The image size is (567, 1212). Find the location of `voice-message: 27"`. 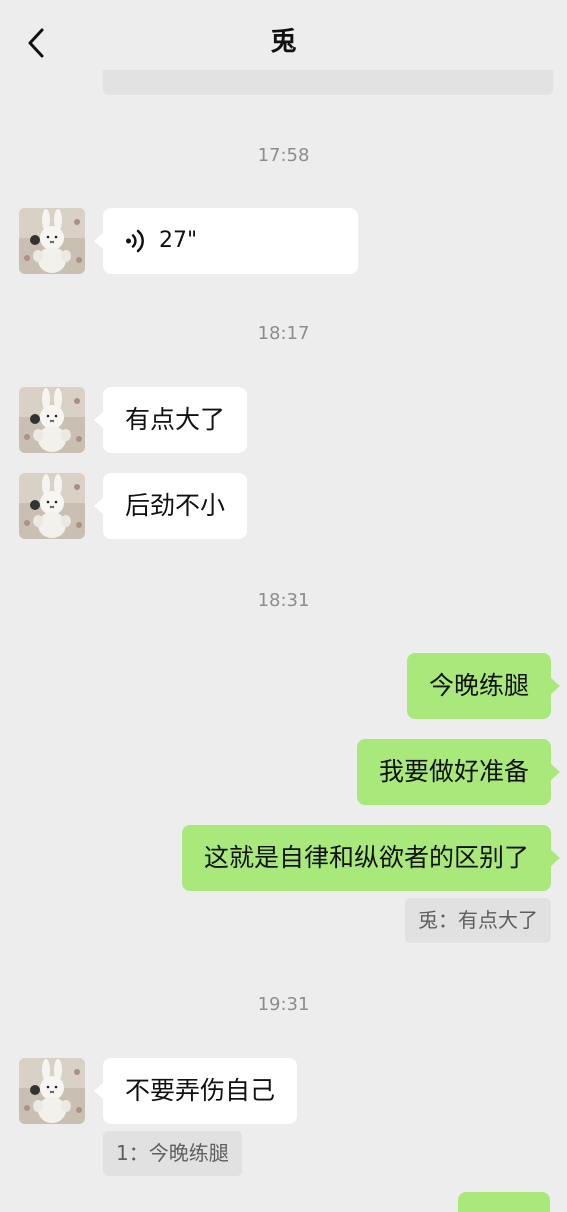

voice-message: 27" is located at coordinates (226, 241).